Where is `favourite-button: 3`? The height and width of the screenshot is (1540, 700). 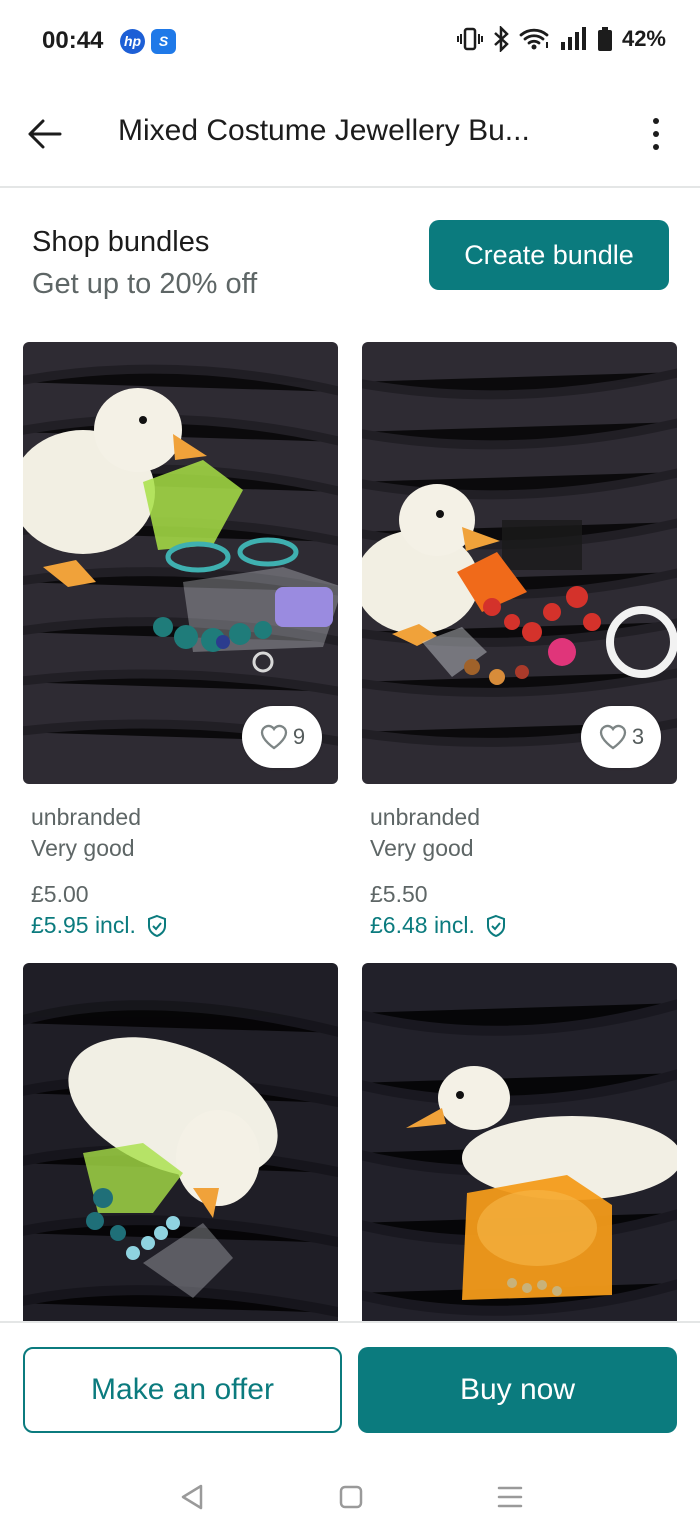
favourite-button: 3 is located at coordinates (621, 737).